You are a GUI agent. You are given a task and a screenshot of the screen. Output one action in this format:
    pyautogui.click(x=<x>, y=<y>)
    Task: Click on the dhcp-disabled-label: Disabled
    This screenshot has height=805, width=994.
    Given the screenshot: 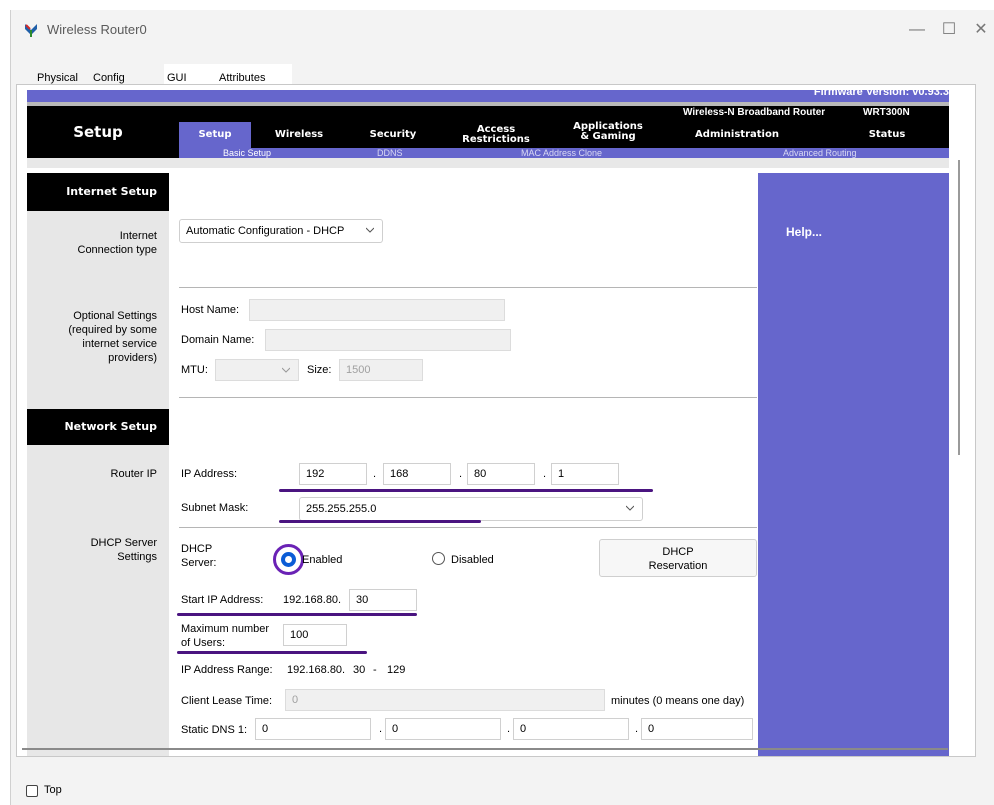 What is the action you would take?
    pyautogui.click(x=472, y=560)
    